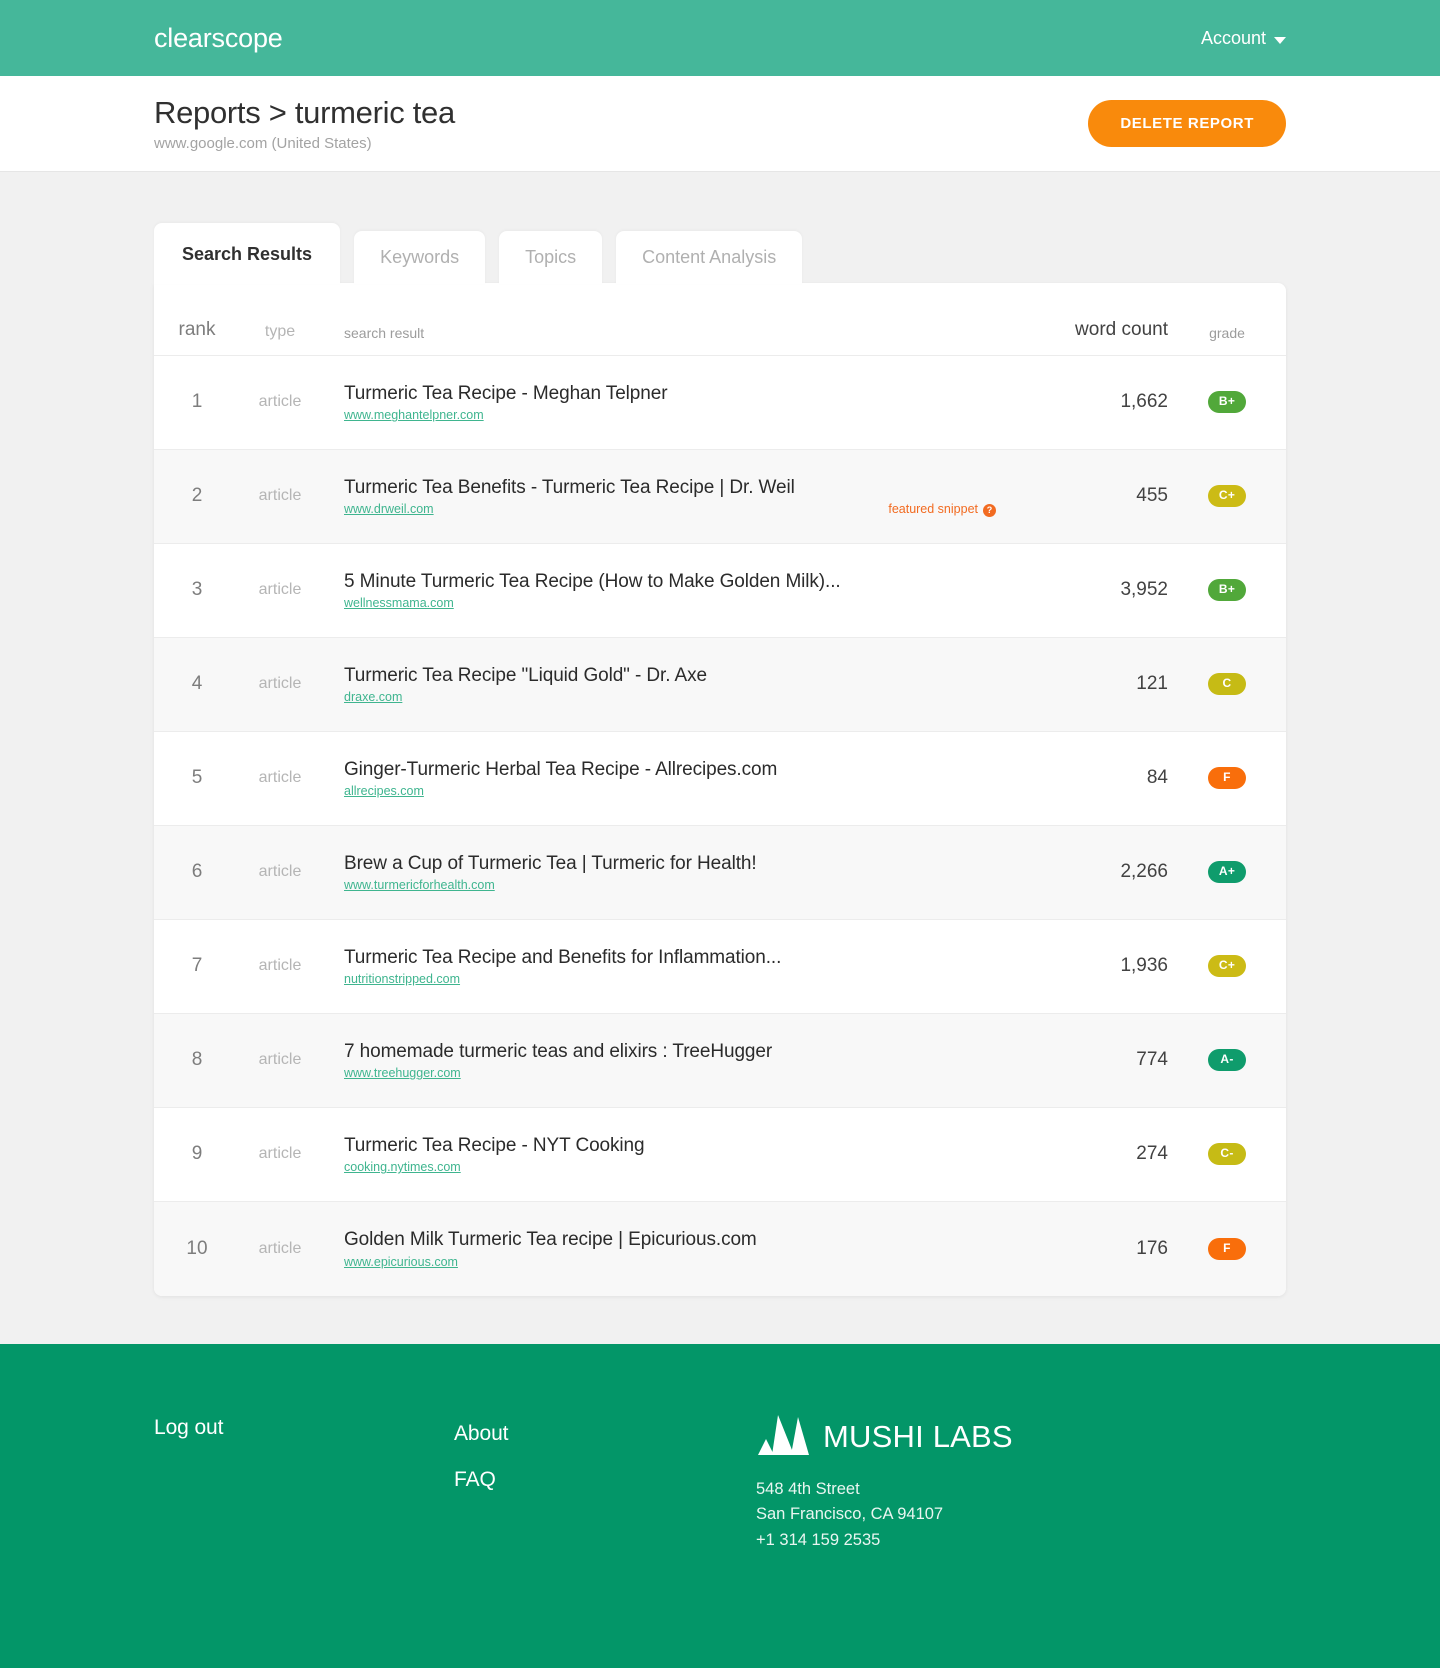 This screenshot has height=1668, width=1440. I want to click on cell-grade: A-, so click(1227, 1060).